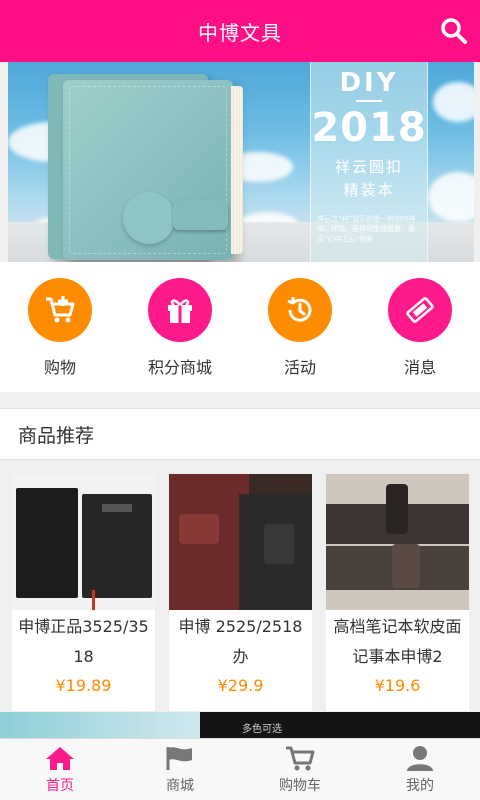 The image size is (480, 800). Describe the element at coordinates (180, 786) in the screenshot. I see `tab-label: 商城` at that location.